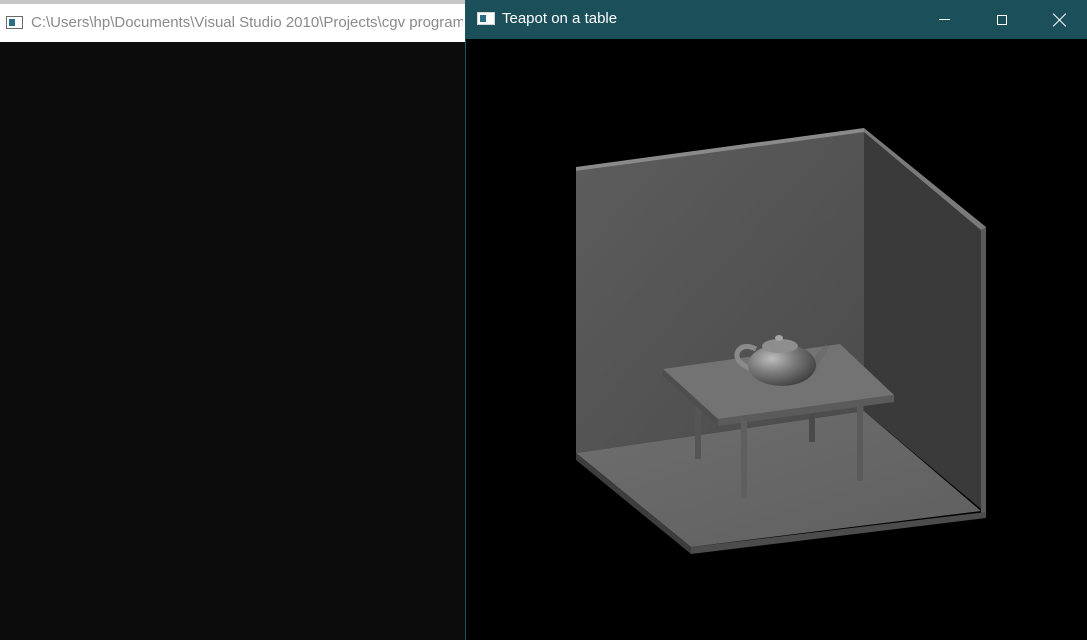 This screenshot has height=640, width=1087. What do you see at coordinates (776, 19) in the screenshot?
I see `gl-titlebar: Teapot on a table` at bounding box center [776, 19].